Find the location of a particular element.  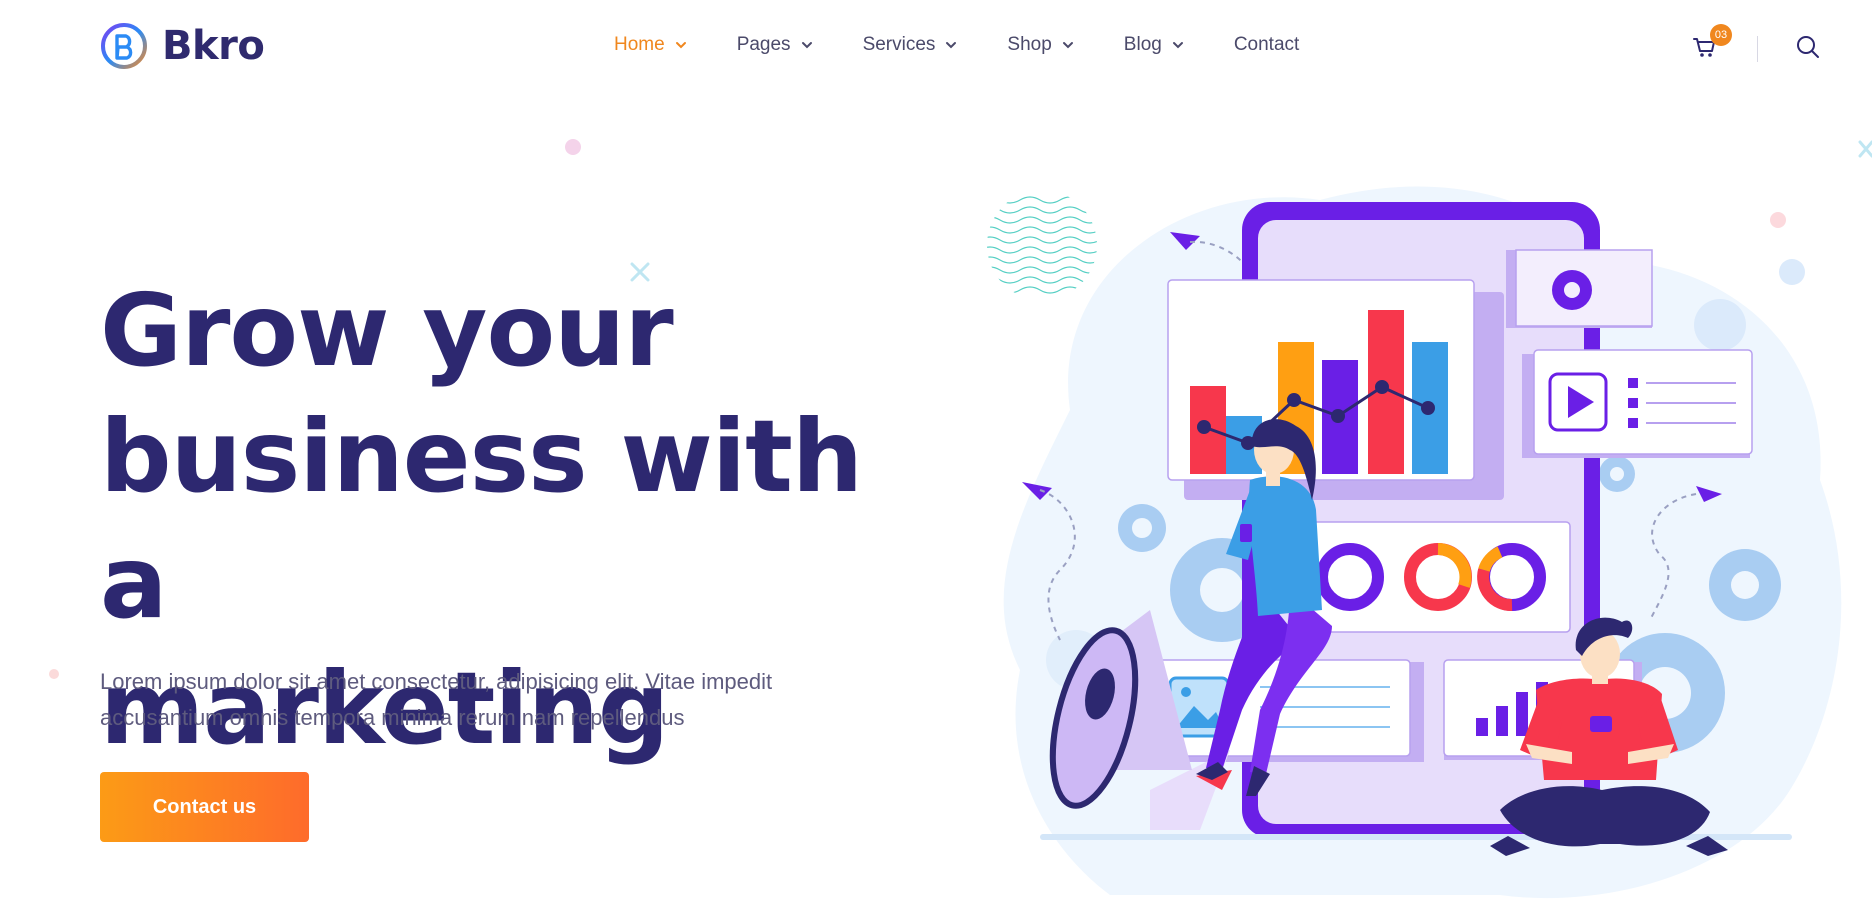

contact-us-label: Contact us is located at coordinates (204, 806).